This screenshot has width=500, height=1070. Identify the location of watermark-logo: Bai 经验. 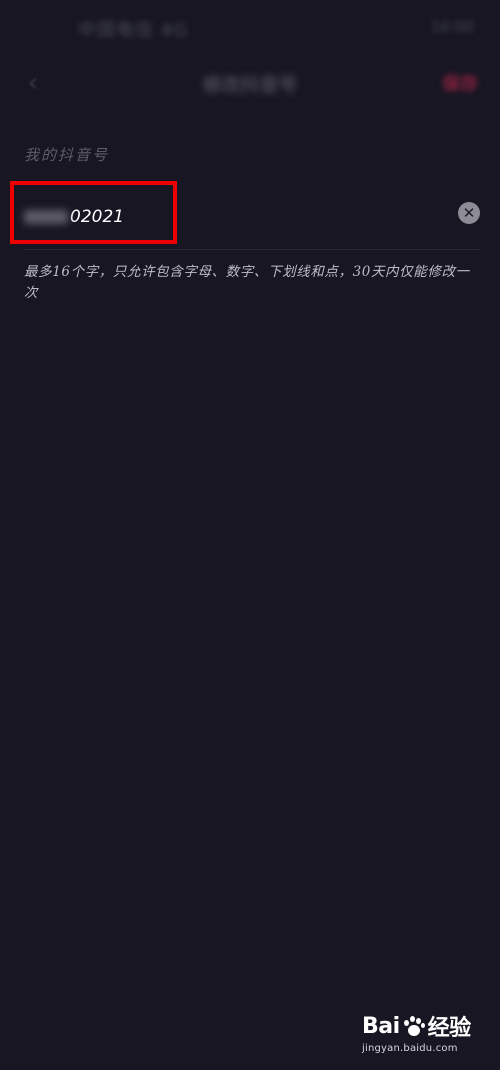
(417, 1026).